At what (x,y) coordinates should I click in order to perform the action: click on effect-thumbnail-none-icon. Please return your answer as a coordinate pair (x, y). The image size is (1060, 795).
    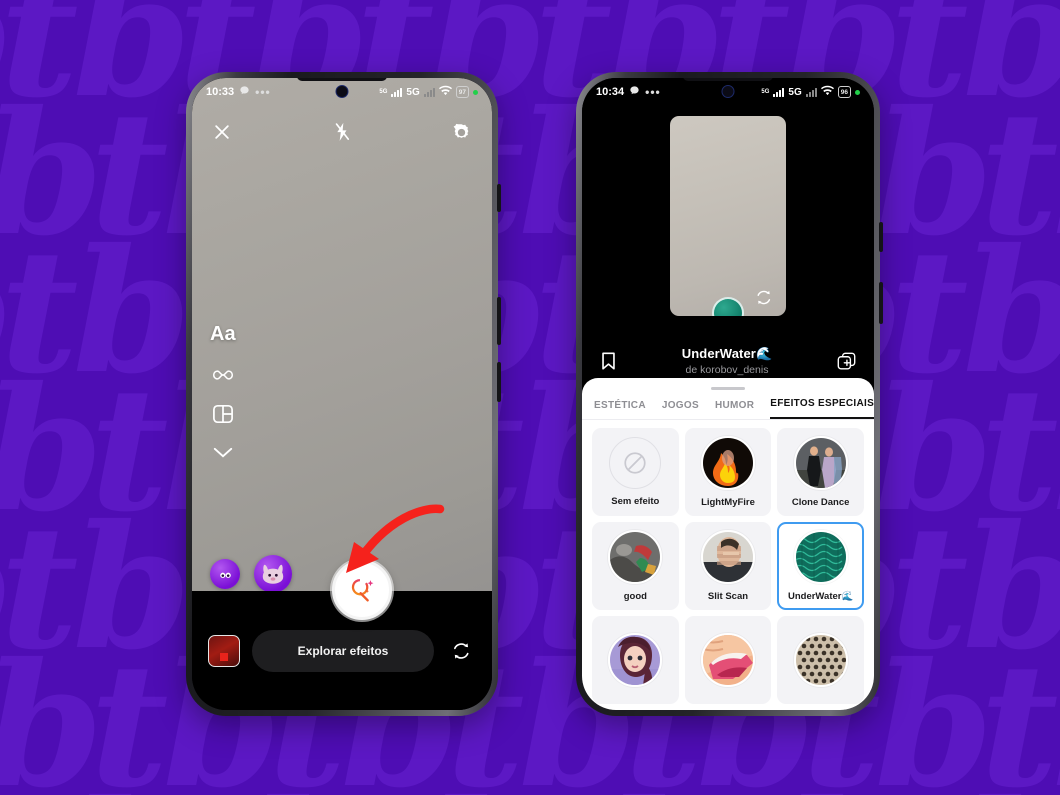
    Looking at the image, I should click on (635, 463).